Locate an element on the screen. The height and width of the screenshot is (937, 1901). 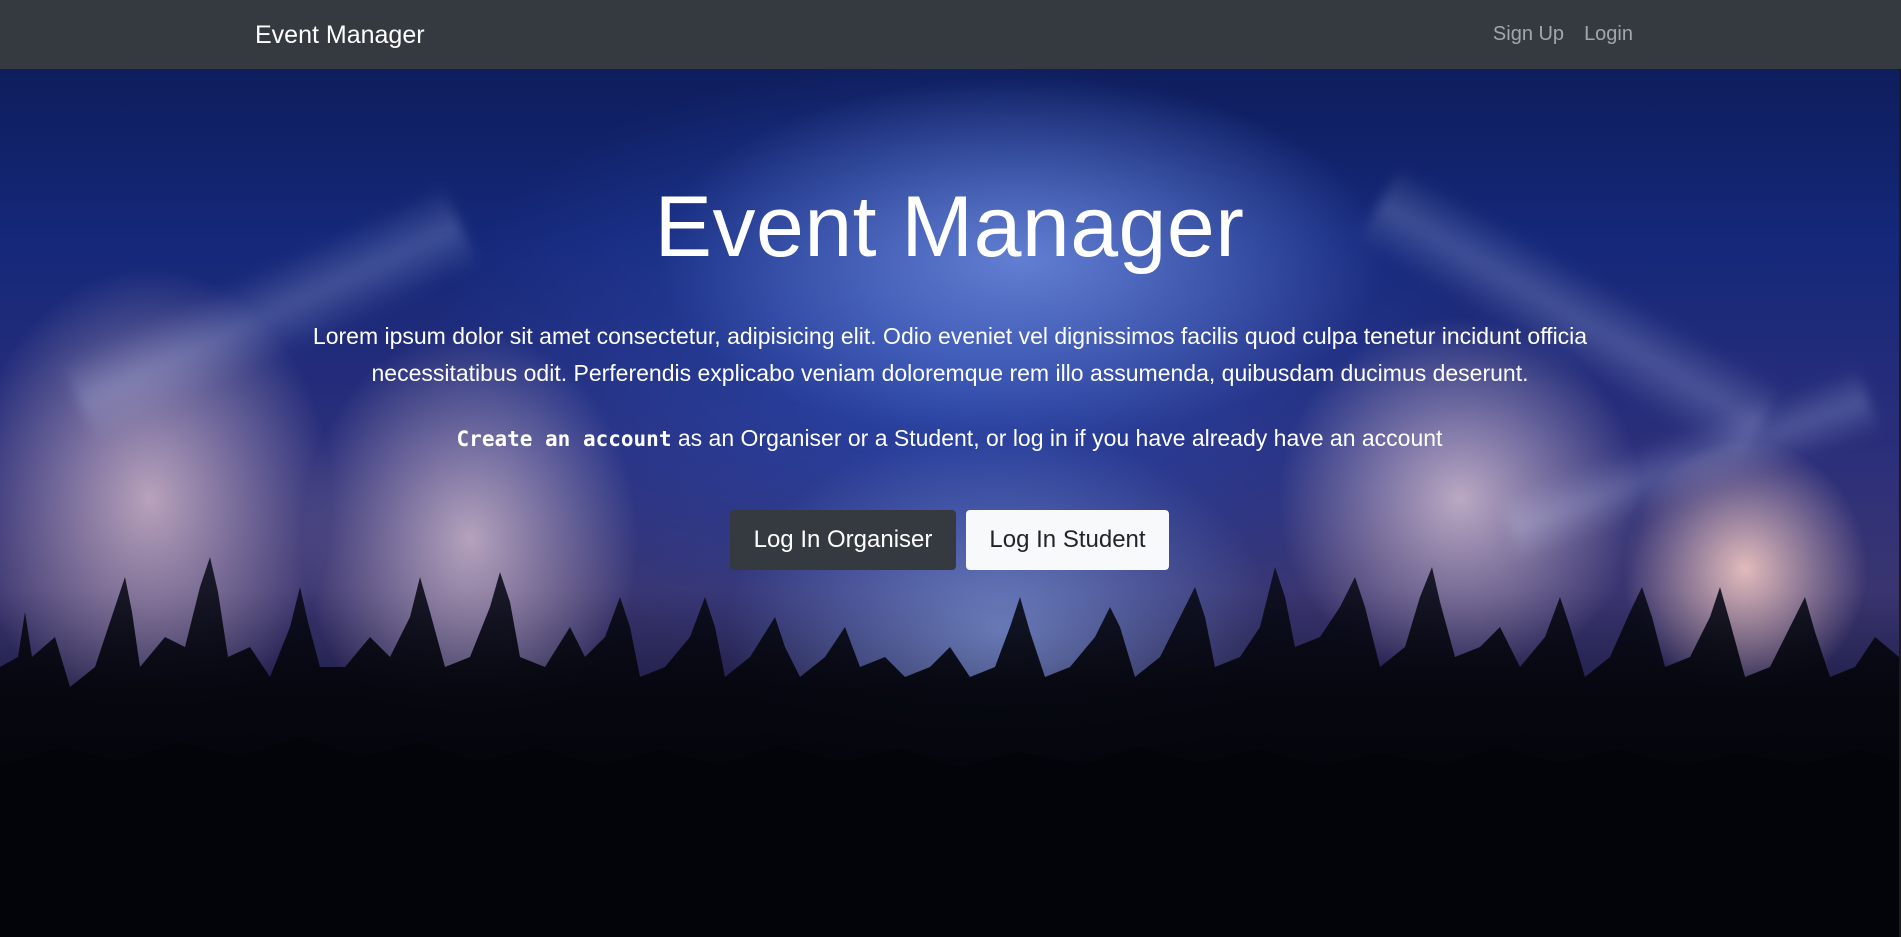
login-buttons: Log In Organiser Log In Student is located at coordinates (949, 540).